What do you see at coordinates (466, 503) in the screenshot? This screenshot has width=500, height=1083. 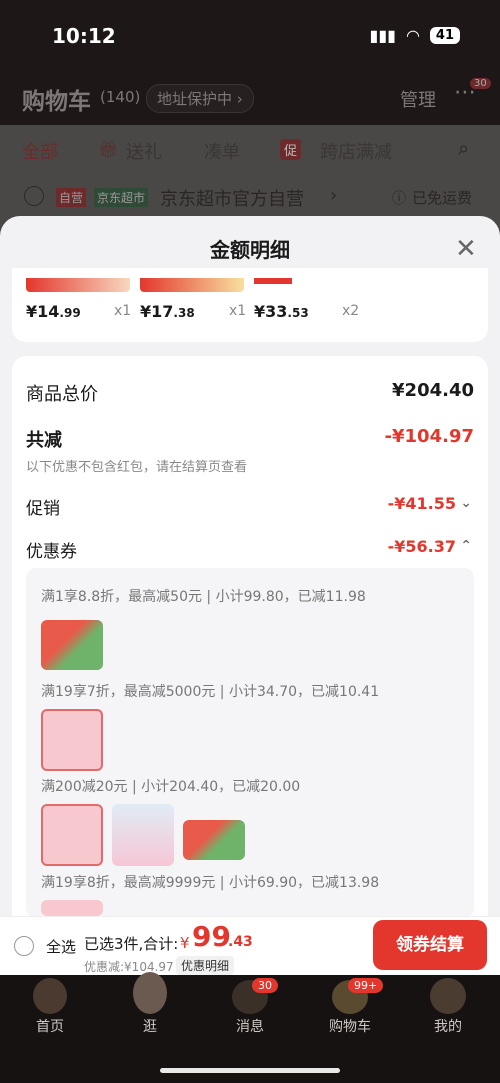 I see `chevron-down-icon: ⌄` at bounding box center [466, 503].